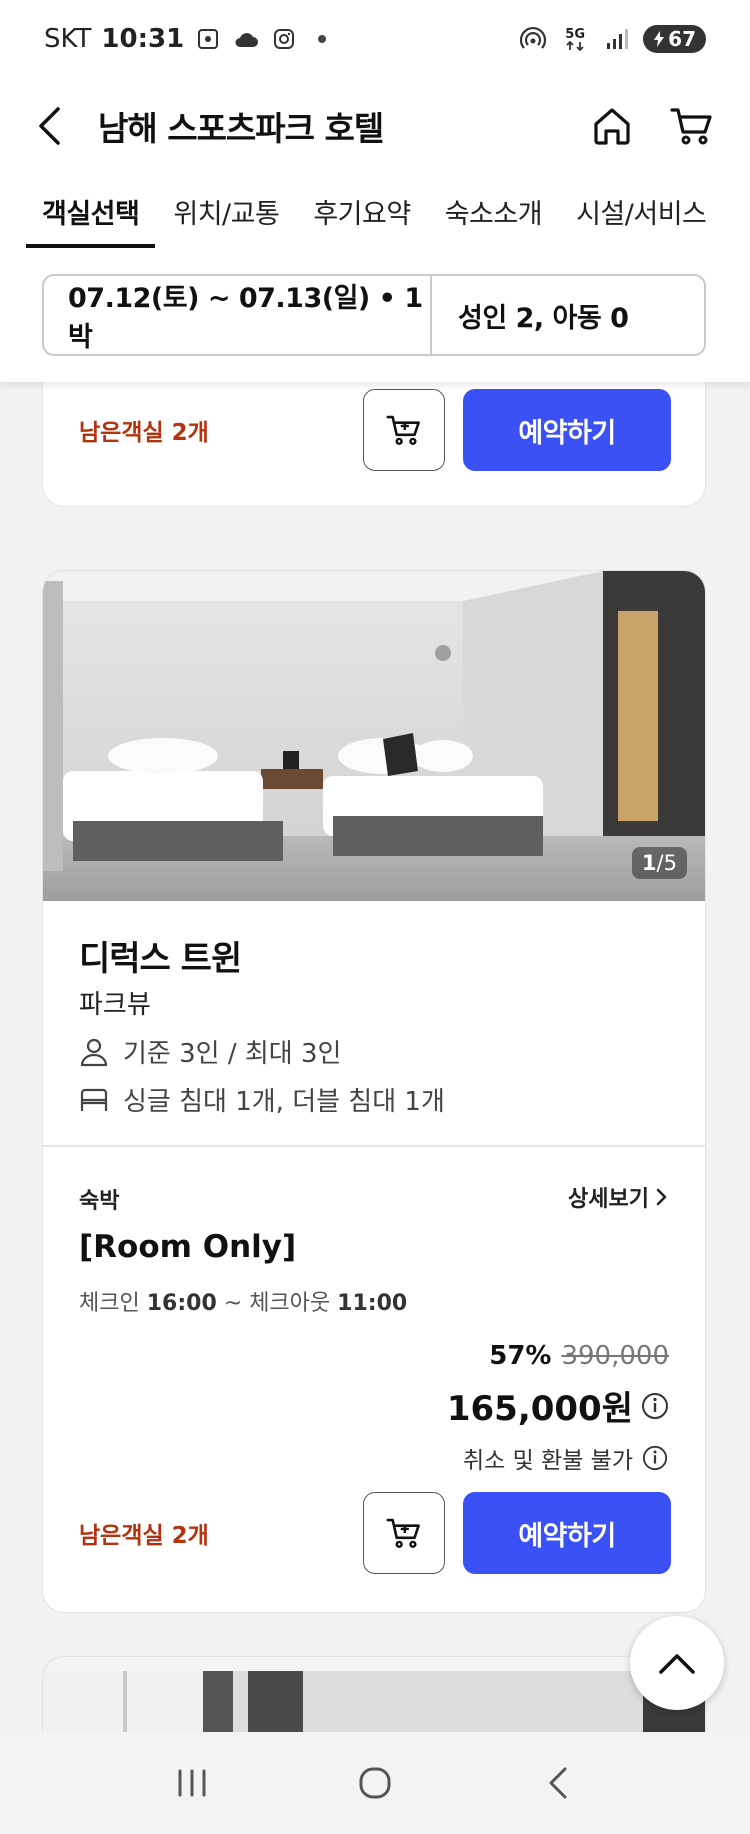 The image size is (750, 1834). Describe the element at coordinates (547, 1461) in the screenshot. I see `refund-policy: 취소 및 환불 불가` at that location.